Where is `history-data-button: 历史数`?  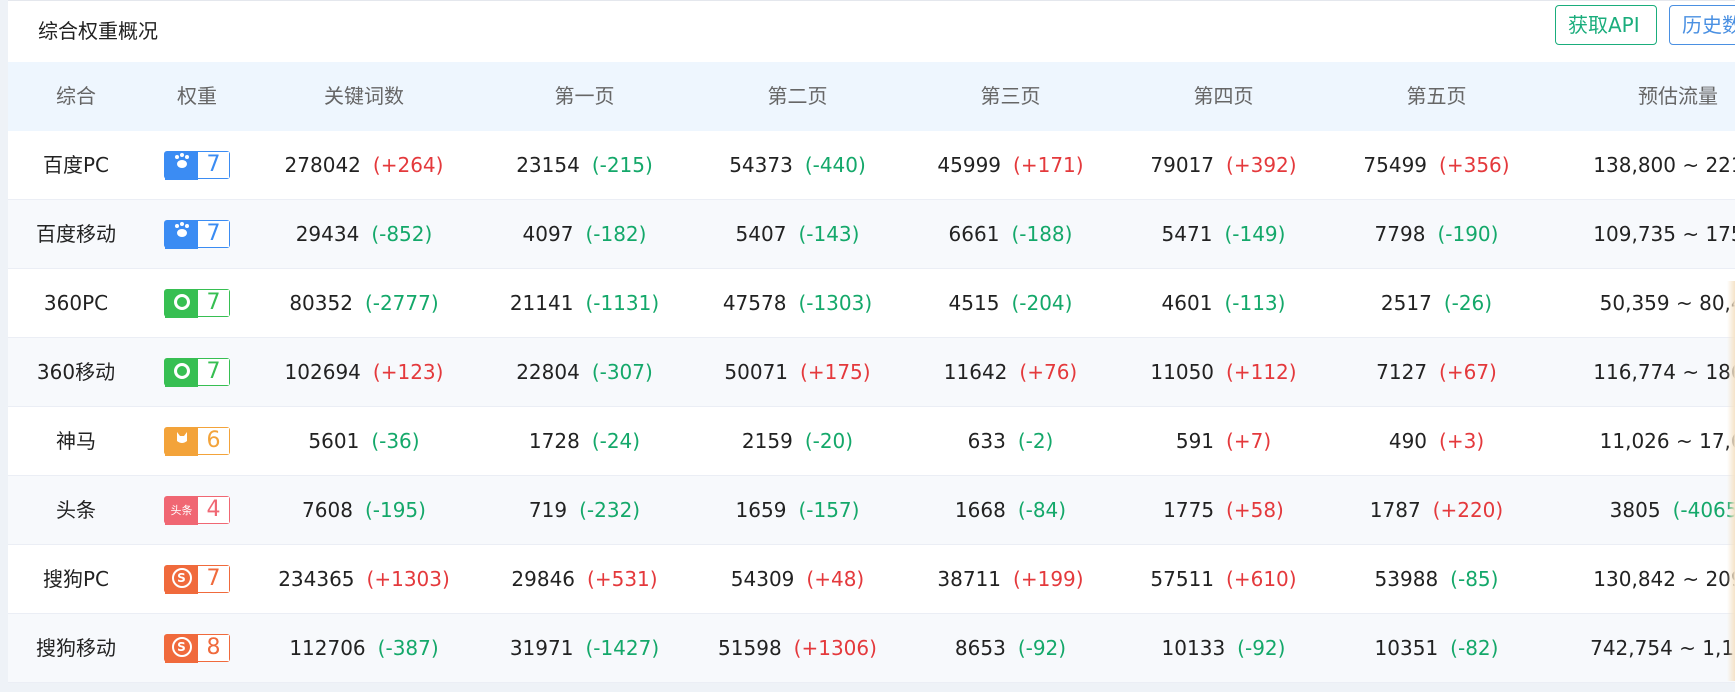 history-data-button: 历史数 is located at coordinates (1702, 25).